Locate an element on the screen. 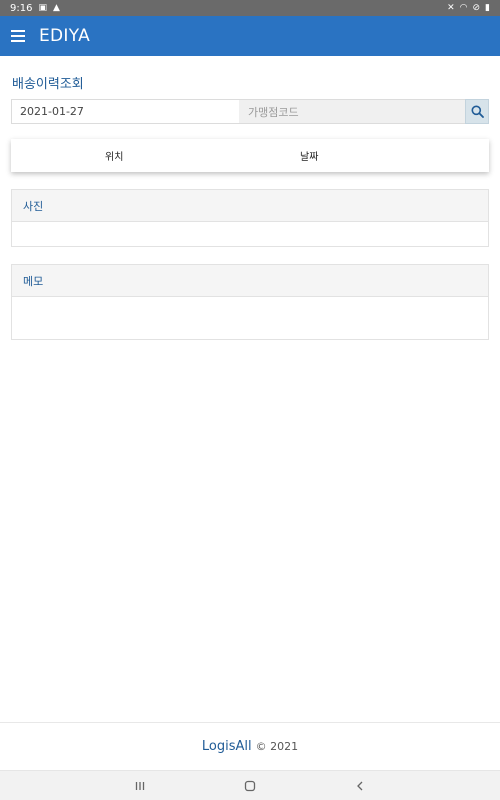 This screenshot has width=500, height=800. mute-icon: ✕ is located at coordinates (451, 7).